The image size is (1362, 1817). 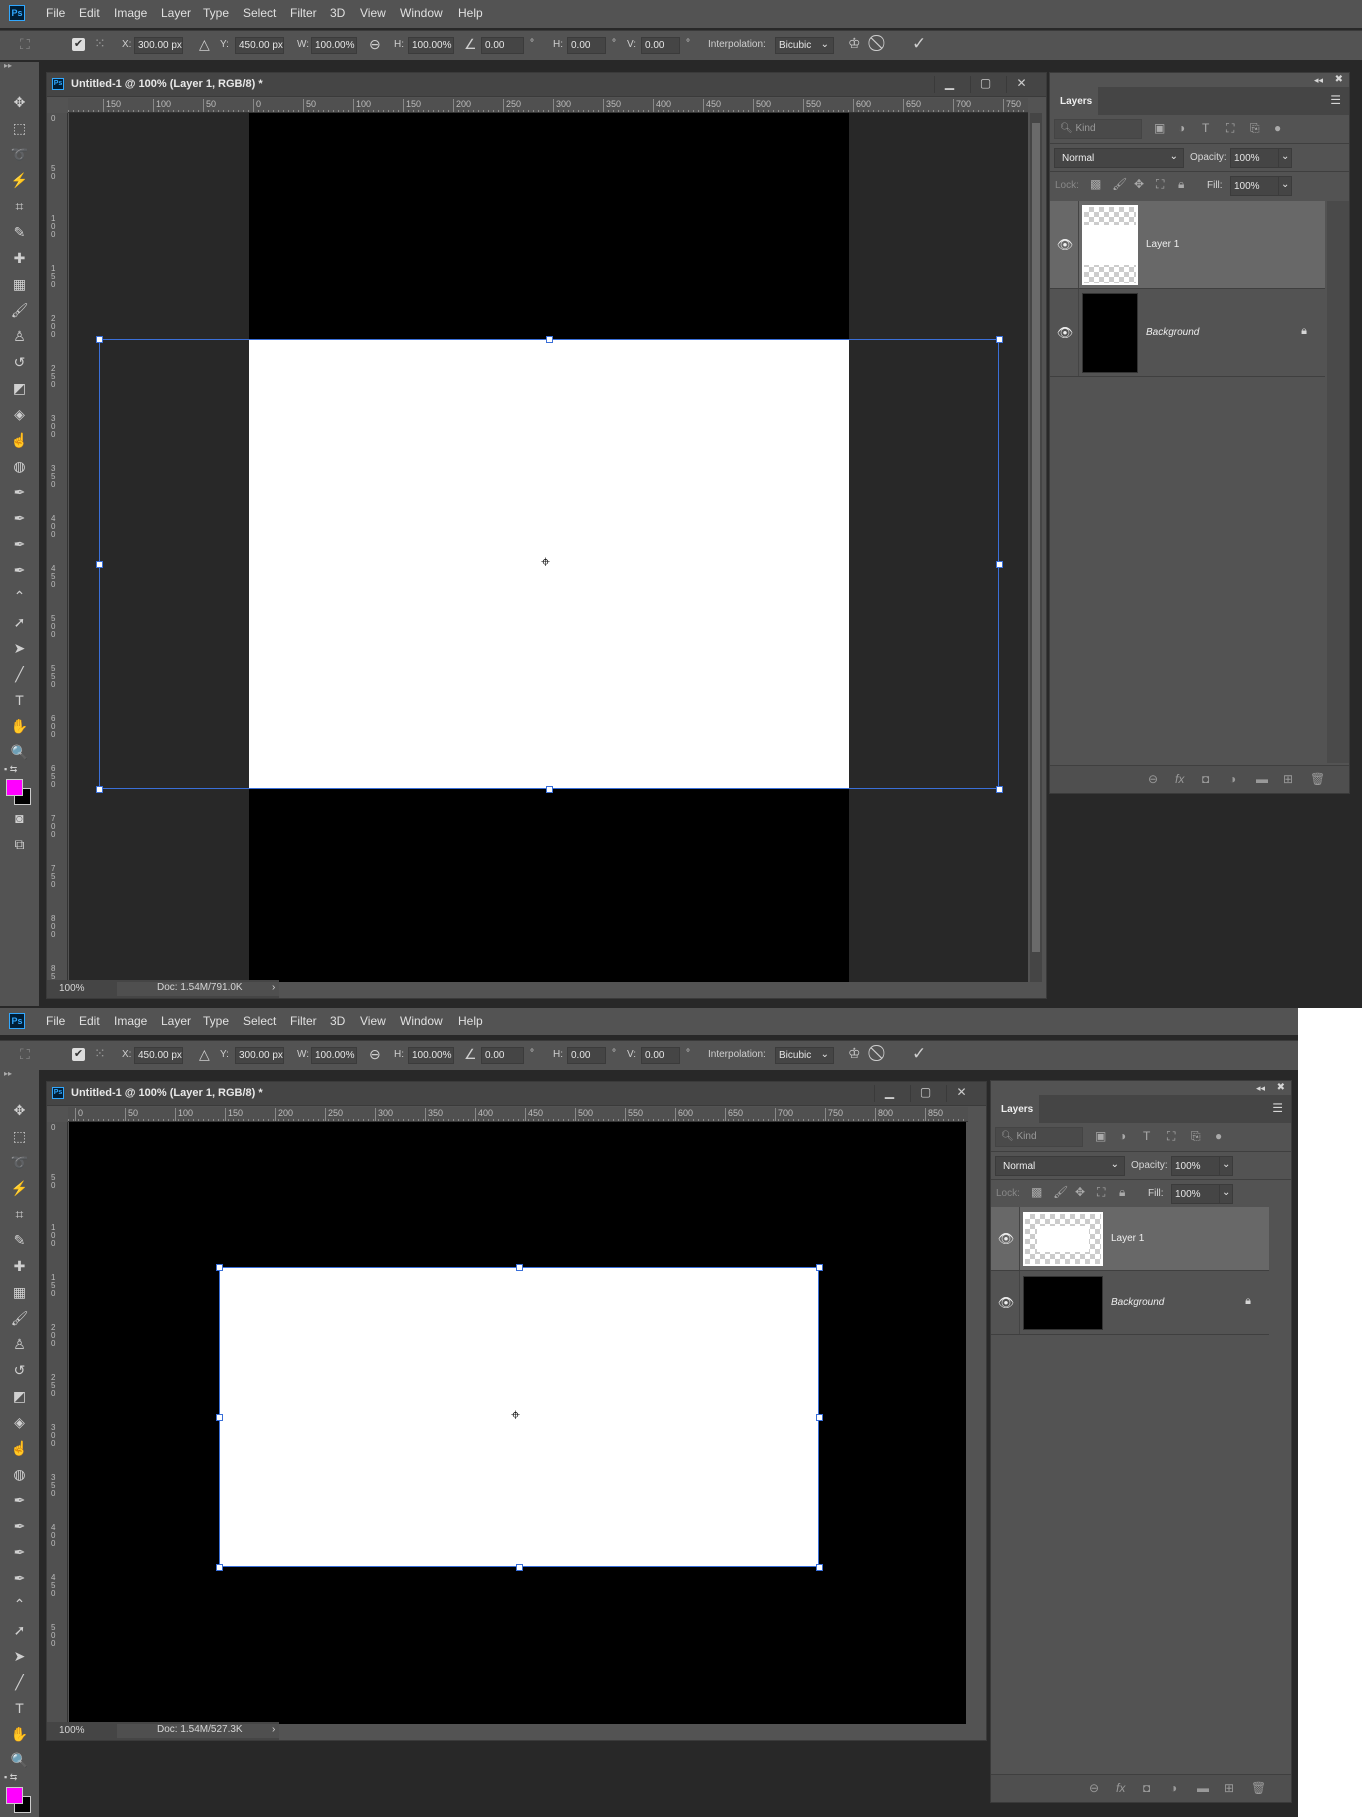 What do you see at coordinates (515, 1416) in the screenshot?
I see `transform-center-point-icon: ⌖` at bounding box center [515, 1416].